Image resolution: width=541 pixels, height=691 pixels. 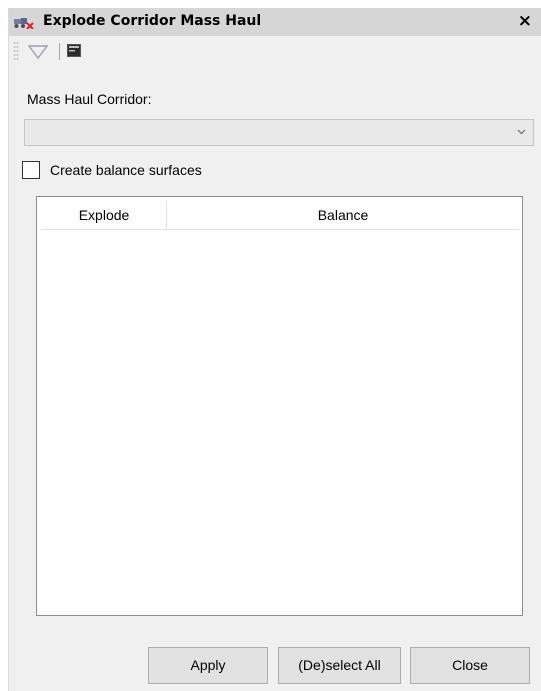 I want to click on close-button: Close, so click(x=470, y=665).